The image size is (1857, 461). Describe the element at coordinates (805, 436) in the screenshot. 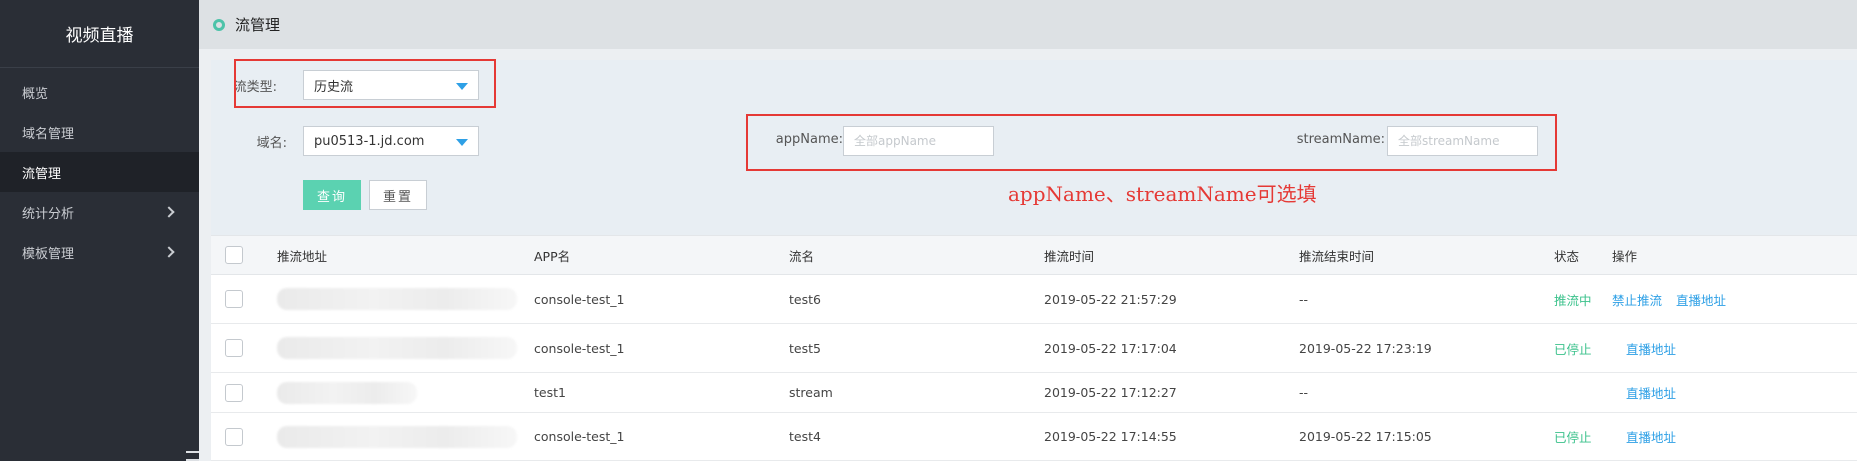

I see `stream-name-cell: test4` at that location.